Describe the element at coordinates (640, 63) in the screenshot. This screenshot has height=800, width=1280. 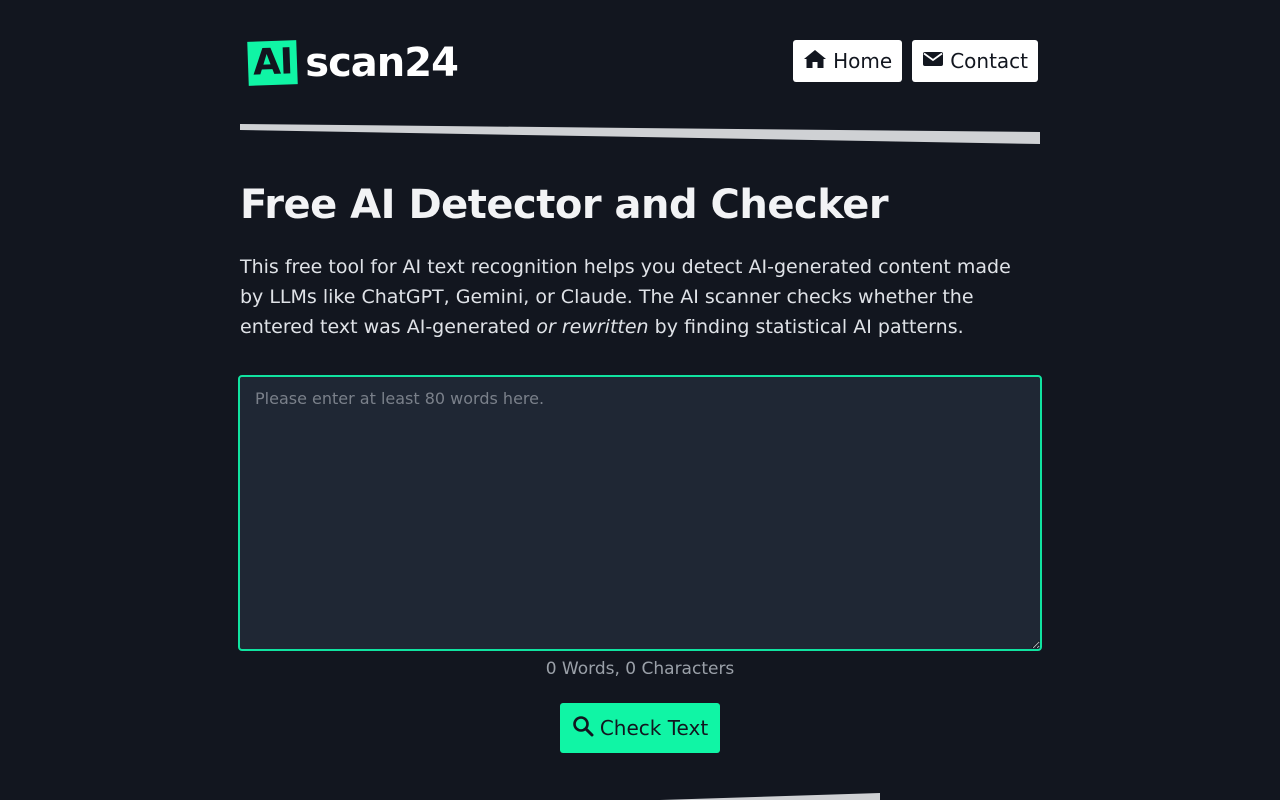
I see `site-header: AI scan24 Home Contact` at that location.